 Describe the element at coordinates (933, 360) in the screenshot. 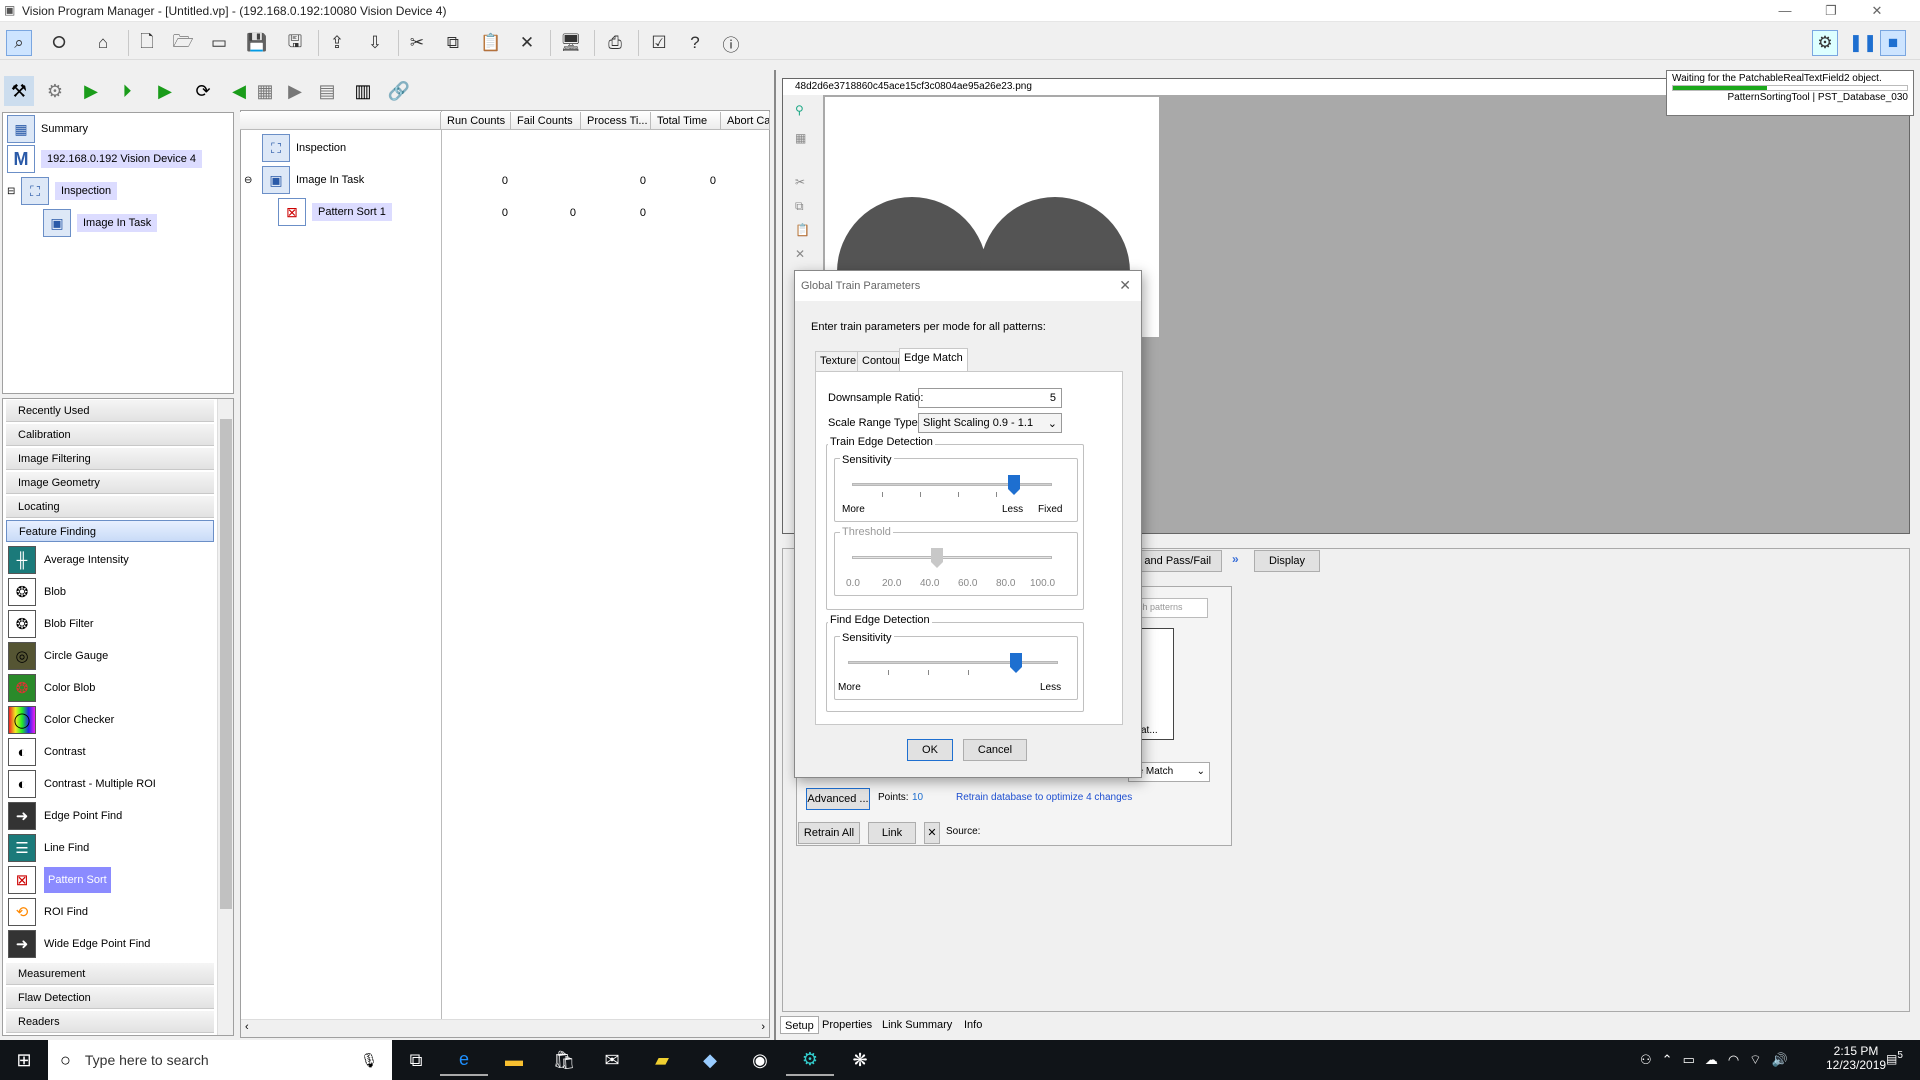

I see `tab-edge-match: Edge Match` at that location.